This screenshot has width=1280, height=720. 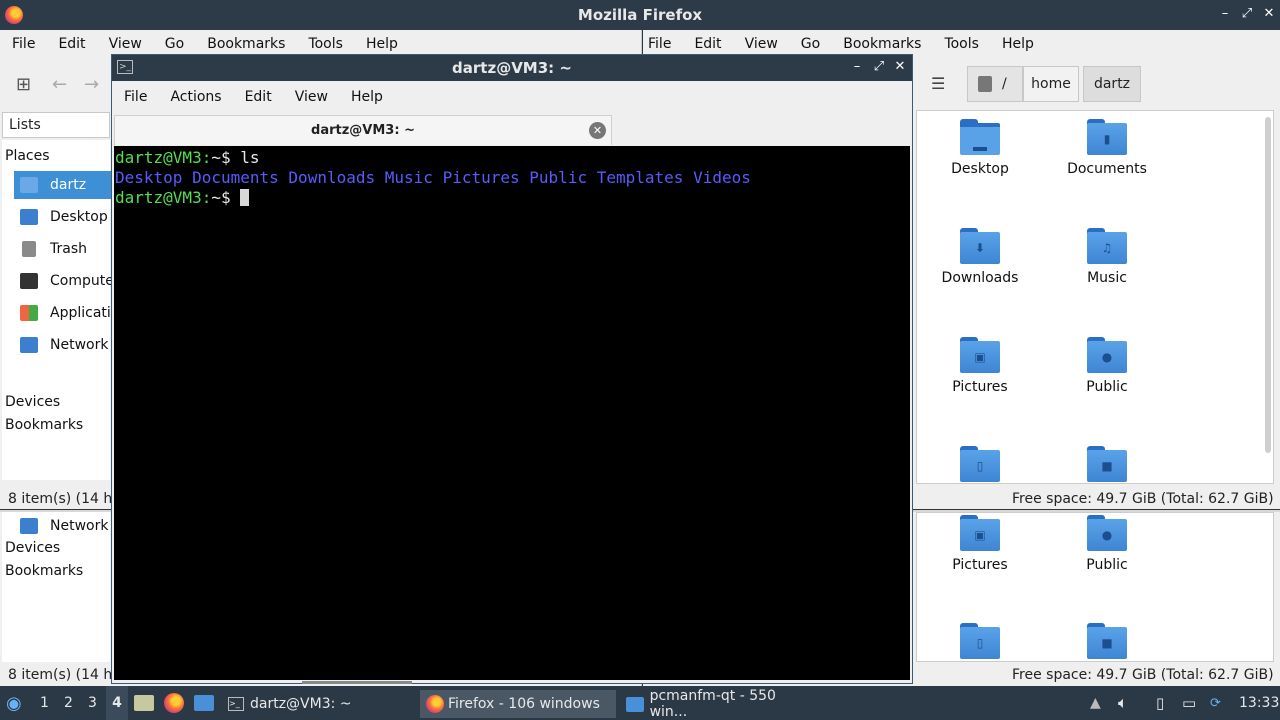 I want to click on lower-places-panel: Network Devices Bookmarks, so click(x=56, y=587).